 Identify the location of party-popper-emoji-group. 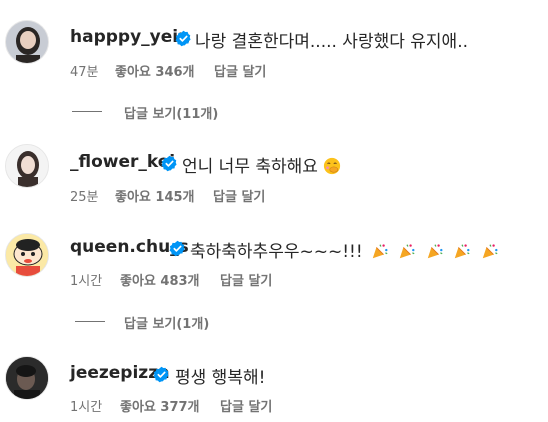
(435, 252).